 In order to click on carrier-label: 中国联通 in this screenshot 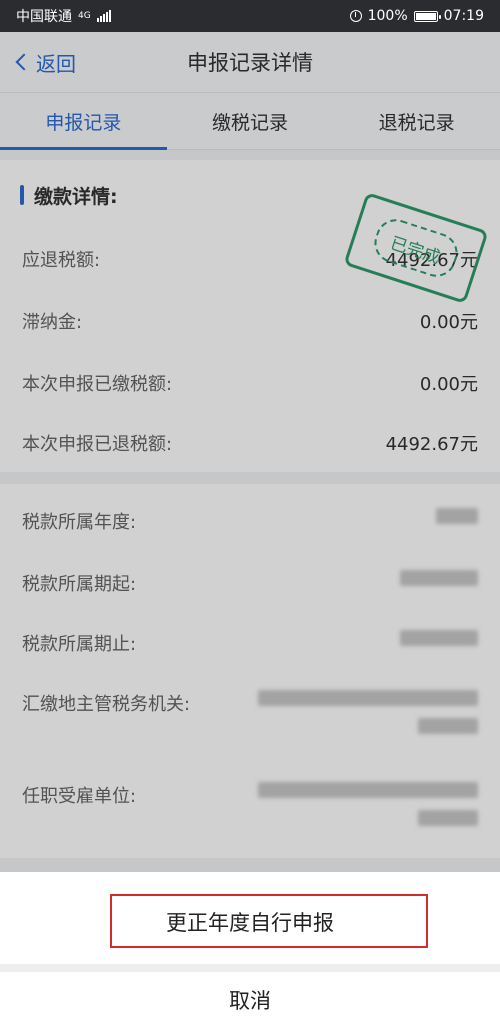, I will do `click(44, 17)`.